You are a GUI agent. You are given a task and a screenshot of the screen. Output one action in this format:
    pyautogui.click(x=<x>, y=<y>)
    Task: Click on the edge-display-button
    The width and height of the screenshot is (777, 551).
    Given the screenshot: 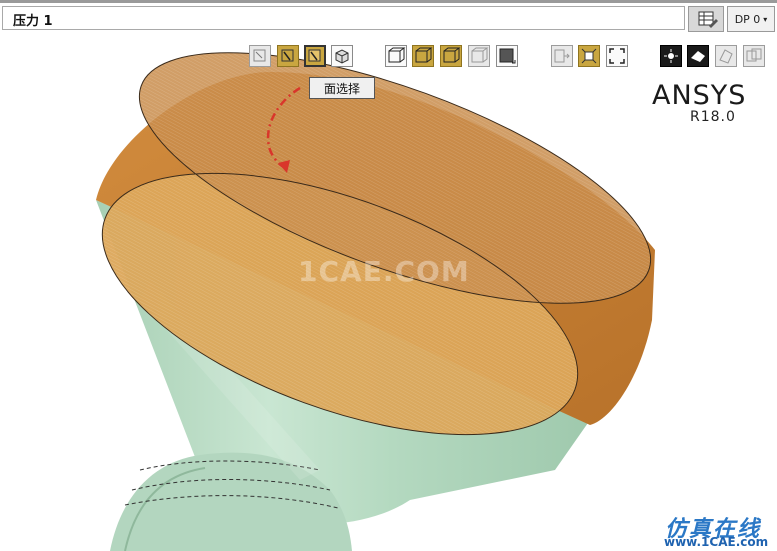 What is the action you would take?
    pyautogui.click(x=698, y=56)
    